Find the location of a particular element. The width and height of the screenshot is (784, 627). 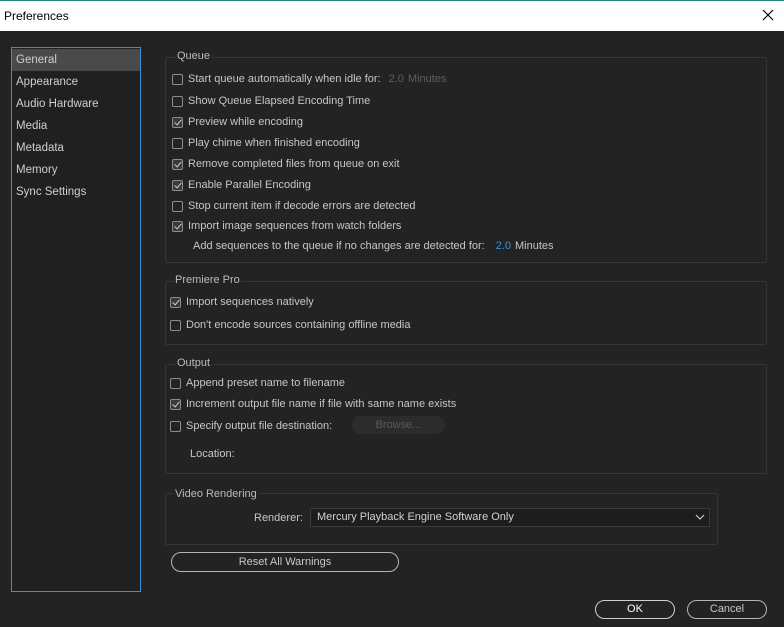

sidebar-item-general: General is located at coordinates (76, 60).